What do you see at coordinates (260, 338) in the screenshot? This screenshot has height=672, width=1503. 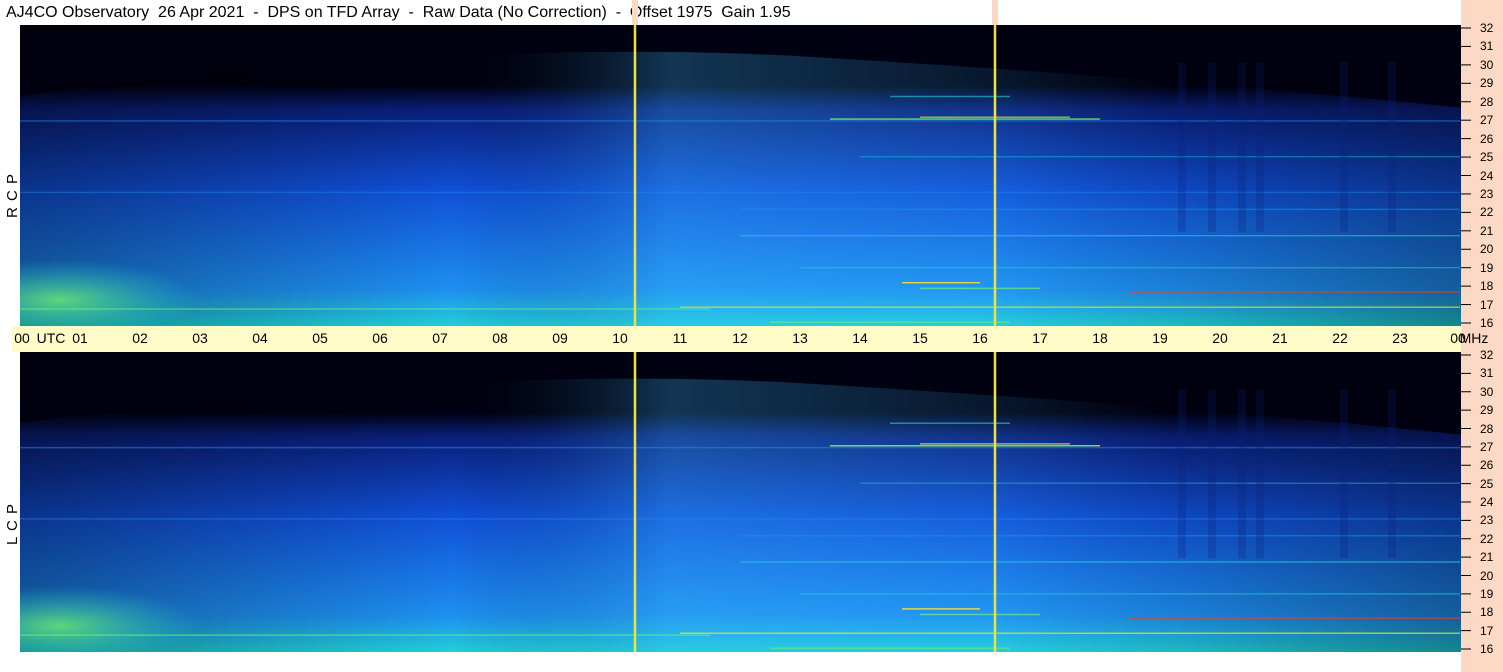 I see `time-tick-label: 04` at bounding box center [260, 338].